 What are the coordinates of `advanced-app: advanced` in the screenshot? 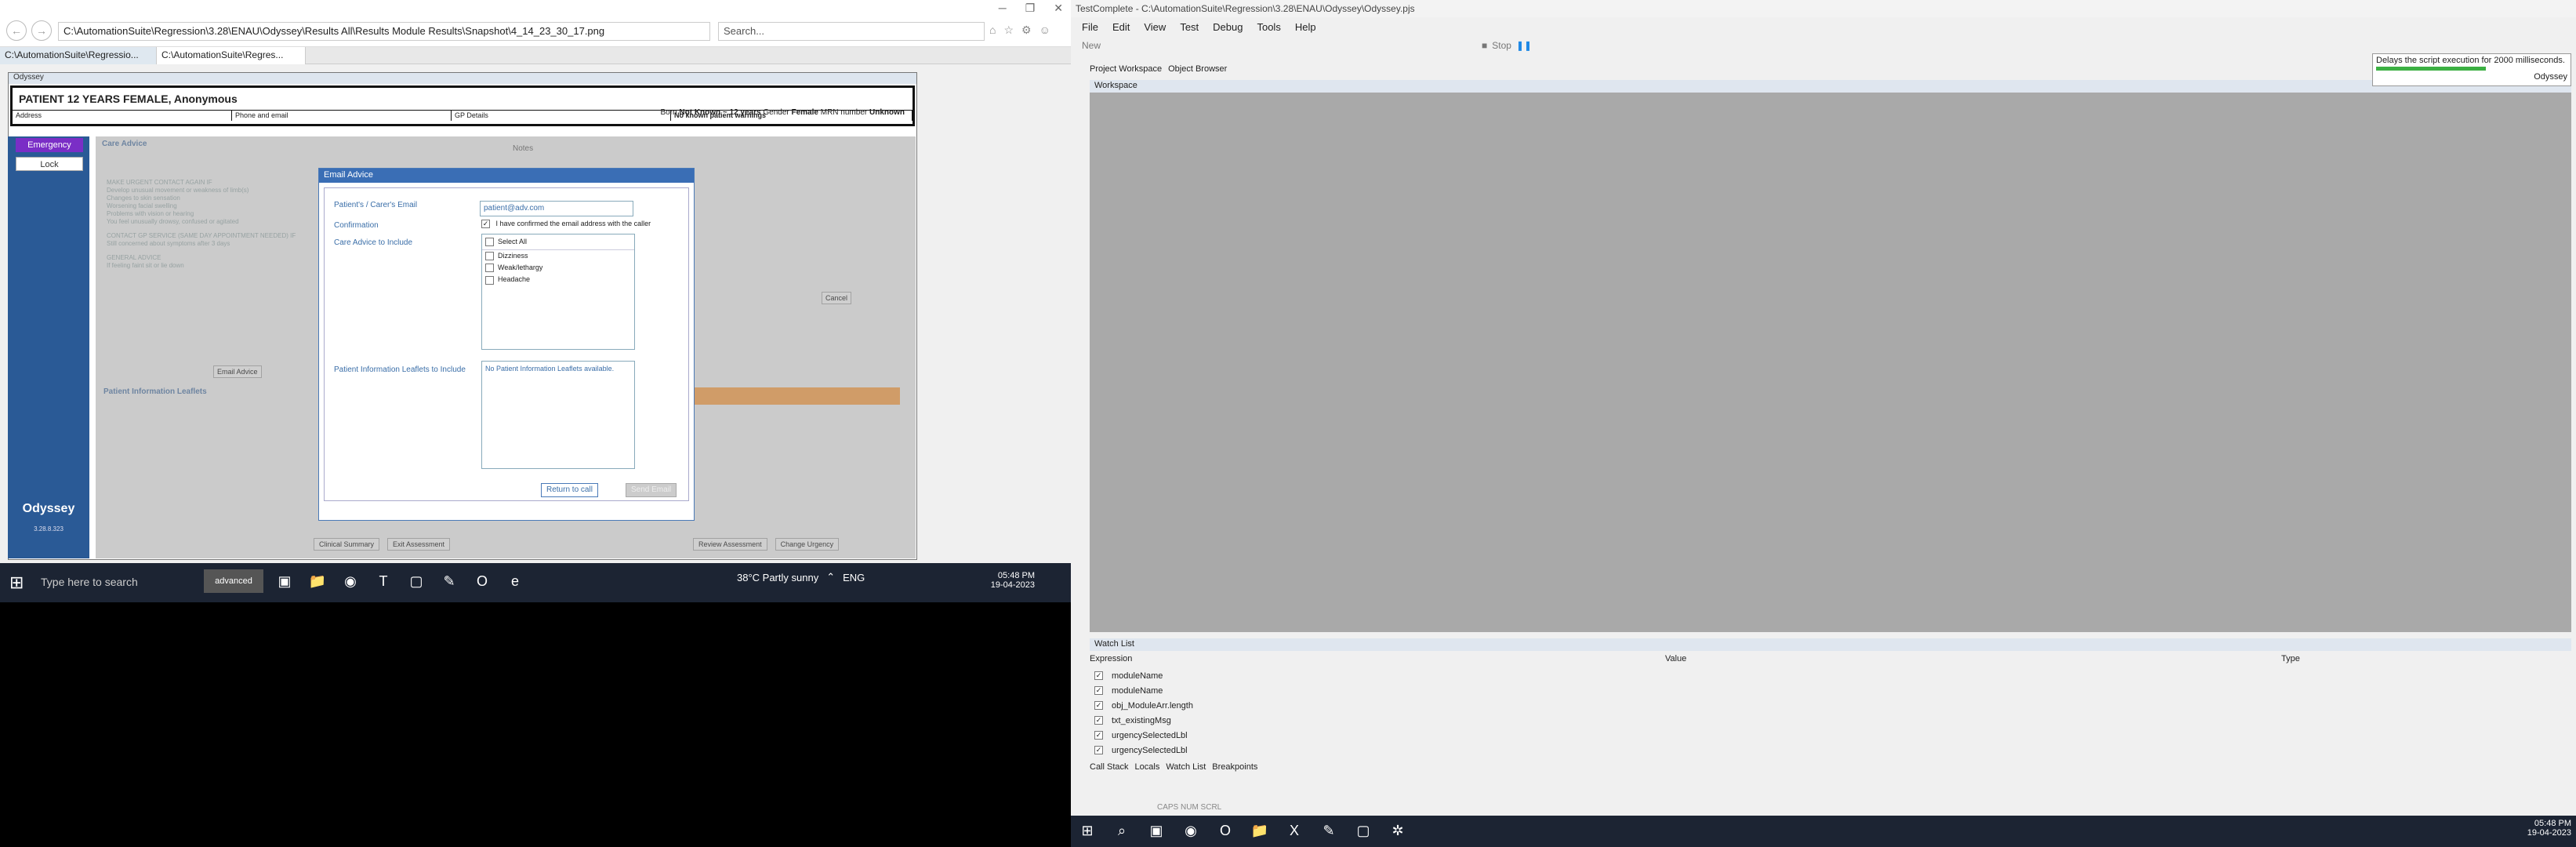 It's located at (233, 581).